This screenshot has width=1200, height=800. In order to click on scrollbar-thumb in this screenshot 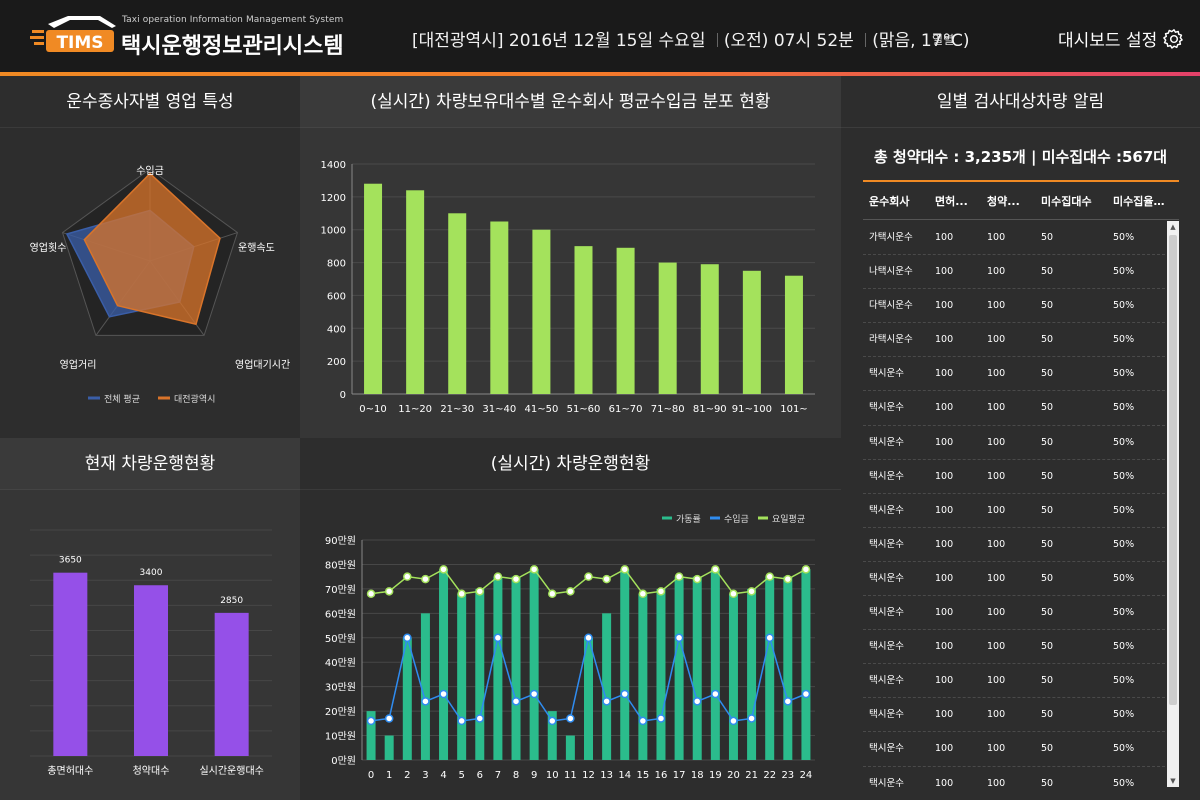, I will do `click(1173, 470)`.